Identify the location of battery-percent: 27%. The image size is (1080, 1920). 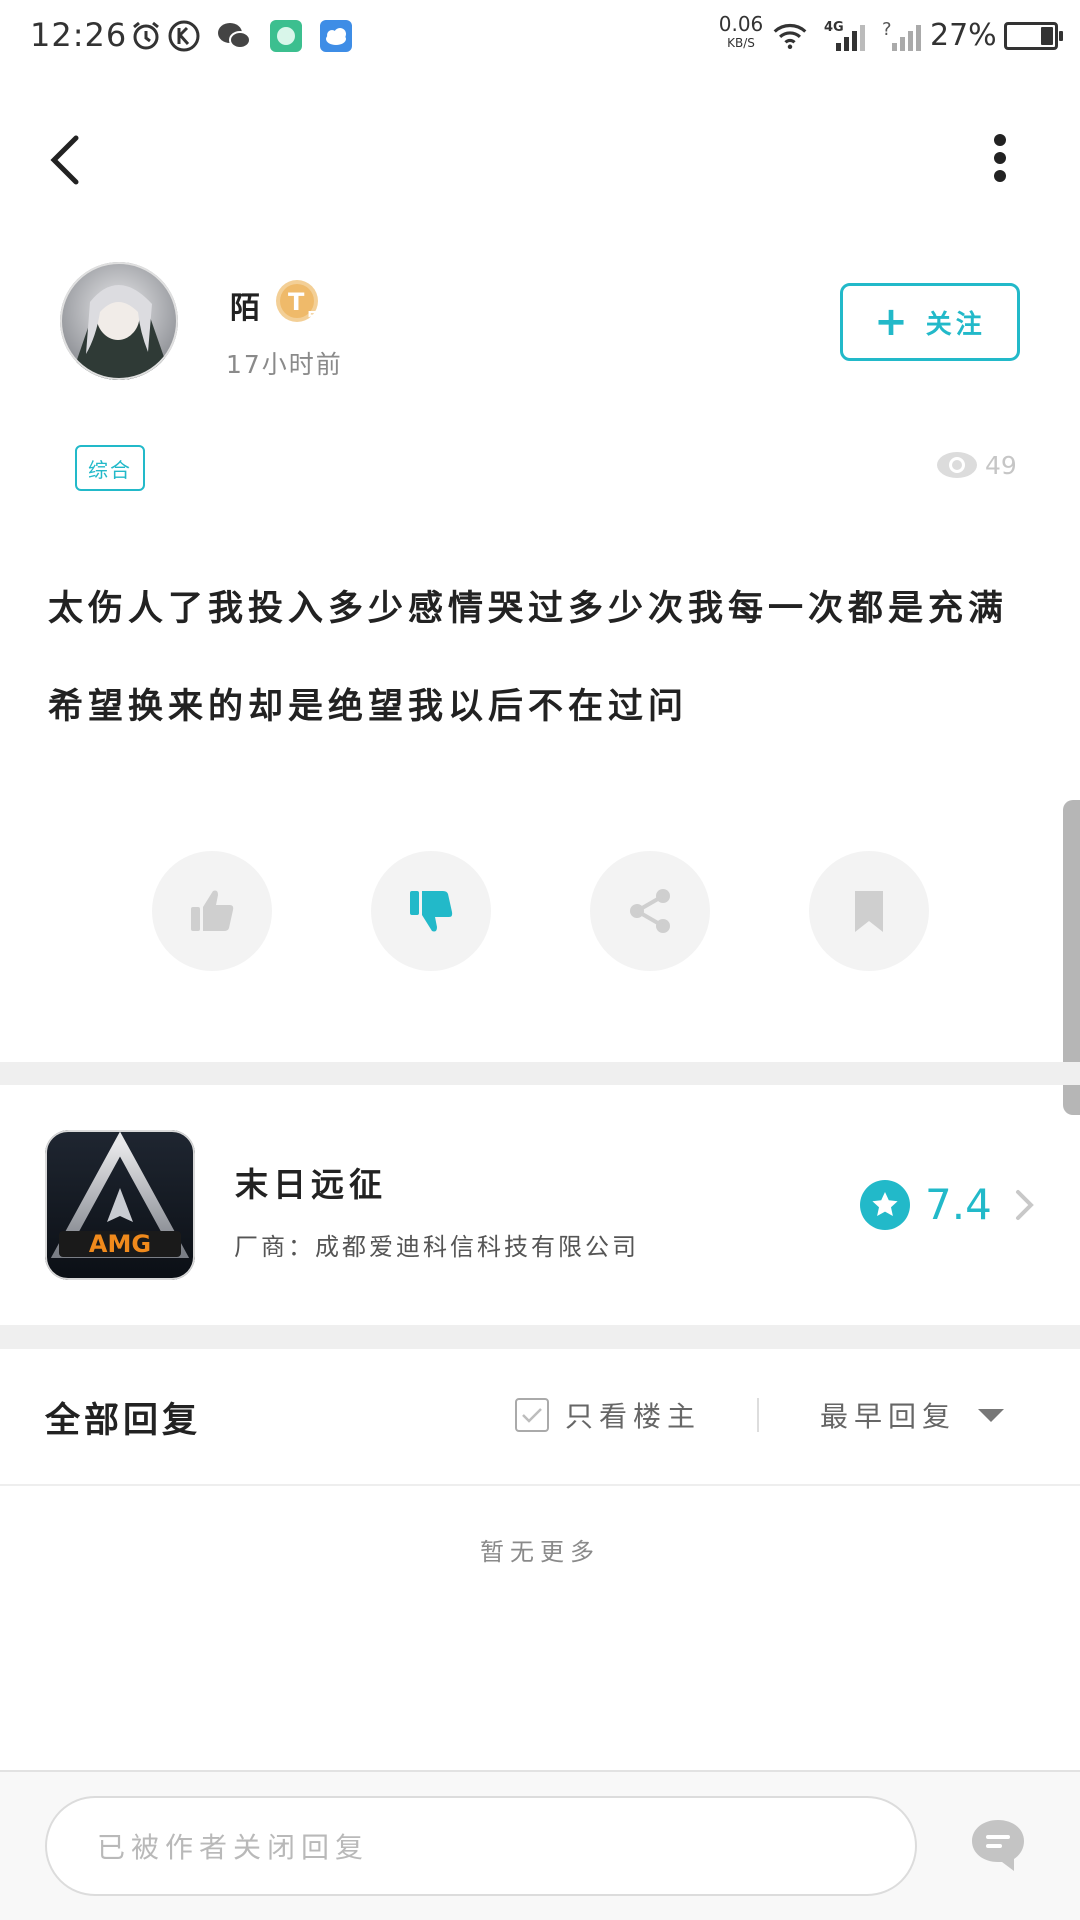
(963, 35).